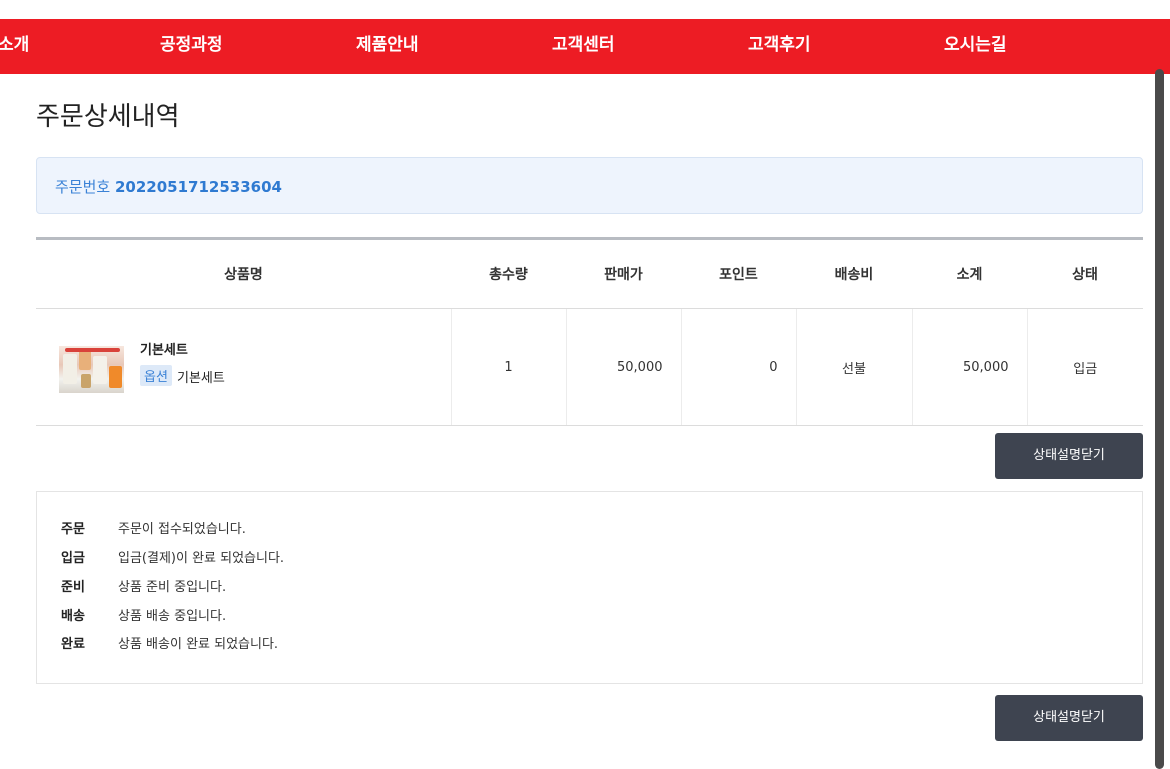 The width and height of the screenshot is (1170, 769). Describe the element at coordinates (73, 587) in the screenshot. I see `status-key: 준비` at that location.